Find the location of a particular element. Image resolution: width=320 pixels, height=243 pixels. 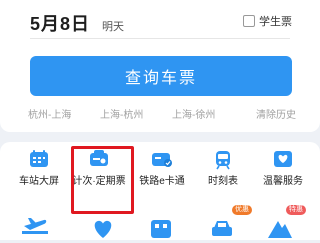

service-station-screen: 车站大屏 is located at coordinates (39, 167).